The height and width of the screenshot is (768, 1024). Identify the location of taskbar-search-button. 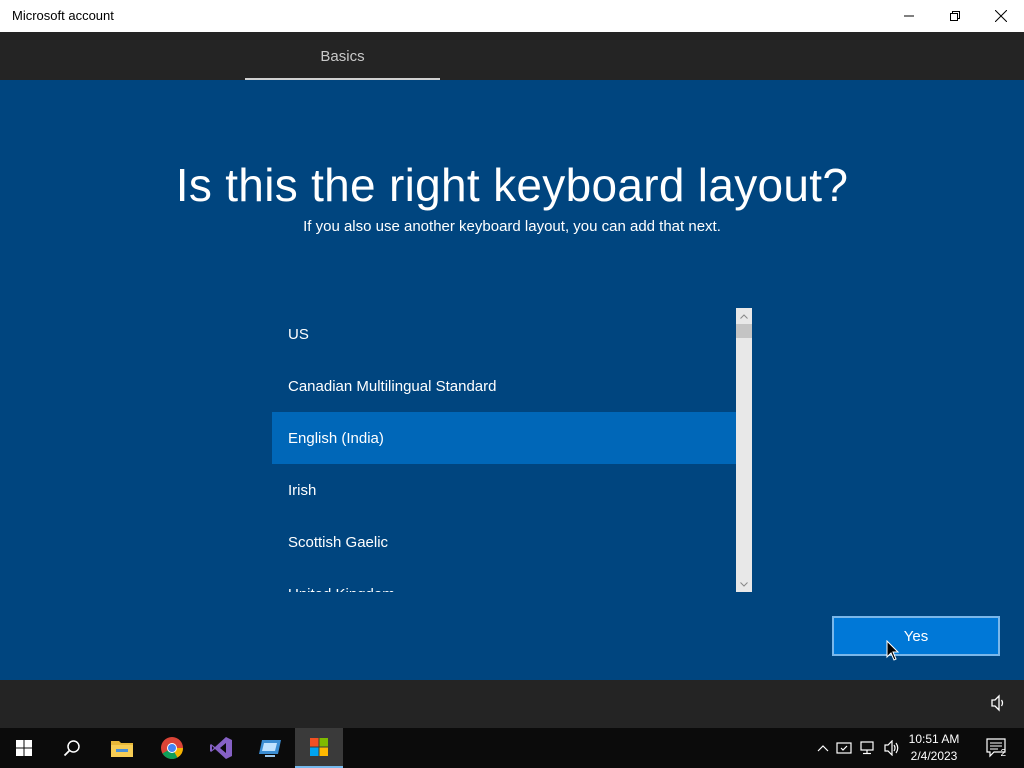
(72, 748).